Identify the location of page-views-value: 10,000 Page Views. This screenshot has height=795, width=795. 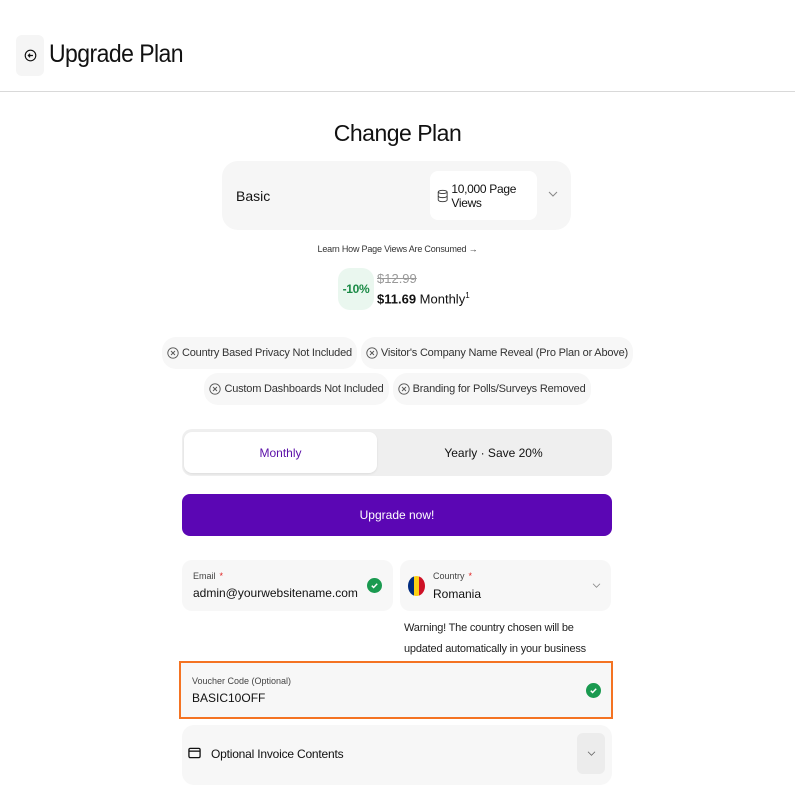
(484, 195).